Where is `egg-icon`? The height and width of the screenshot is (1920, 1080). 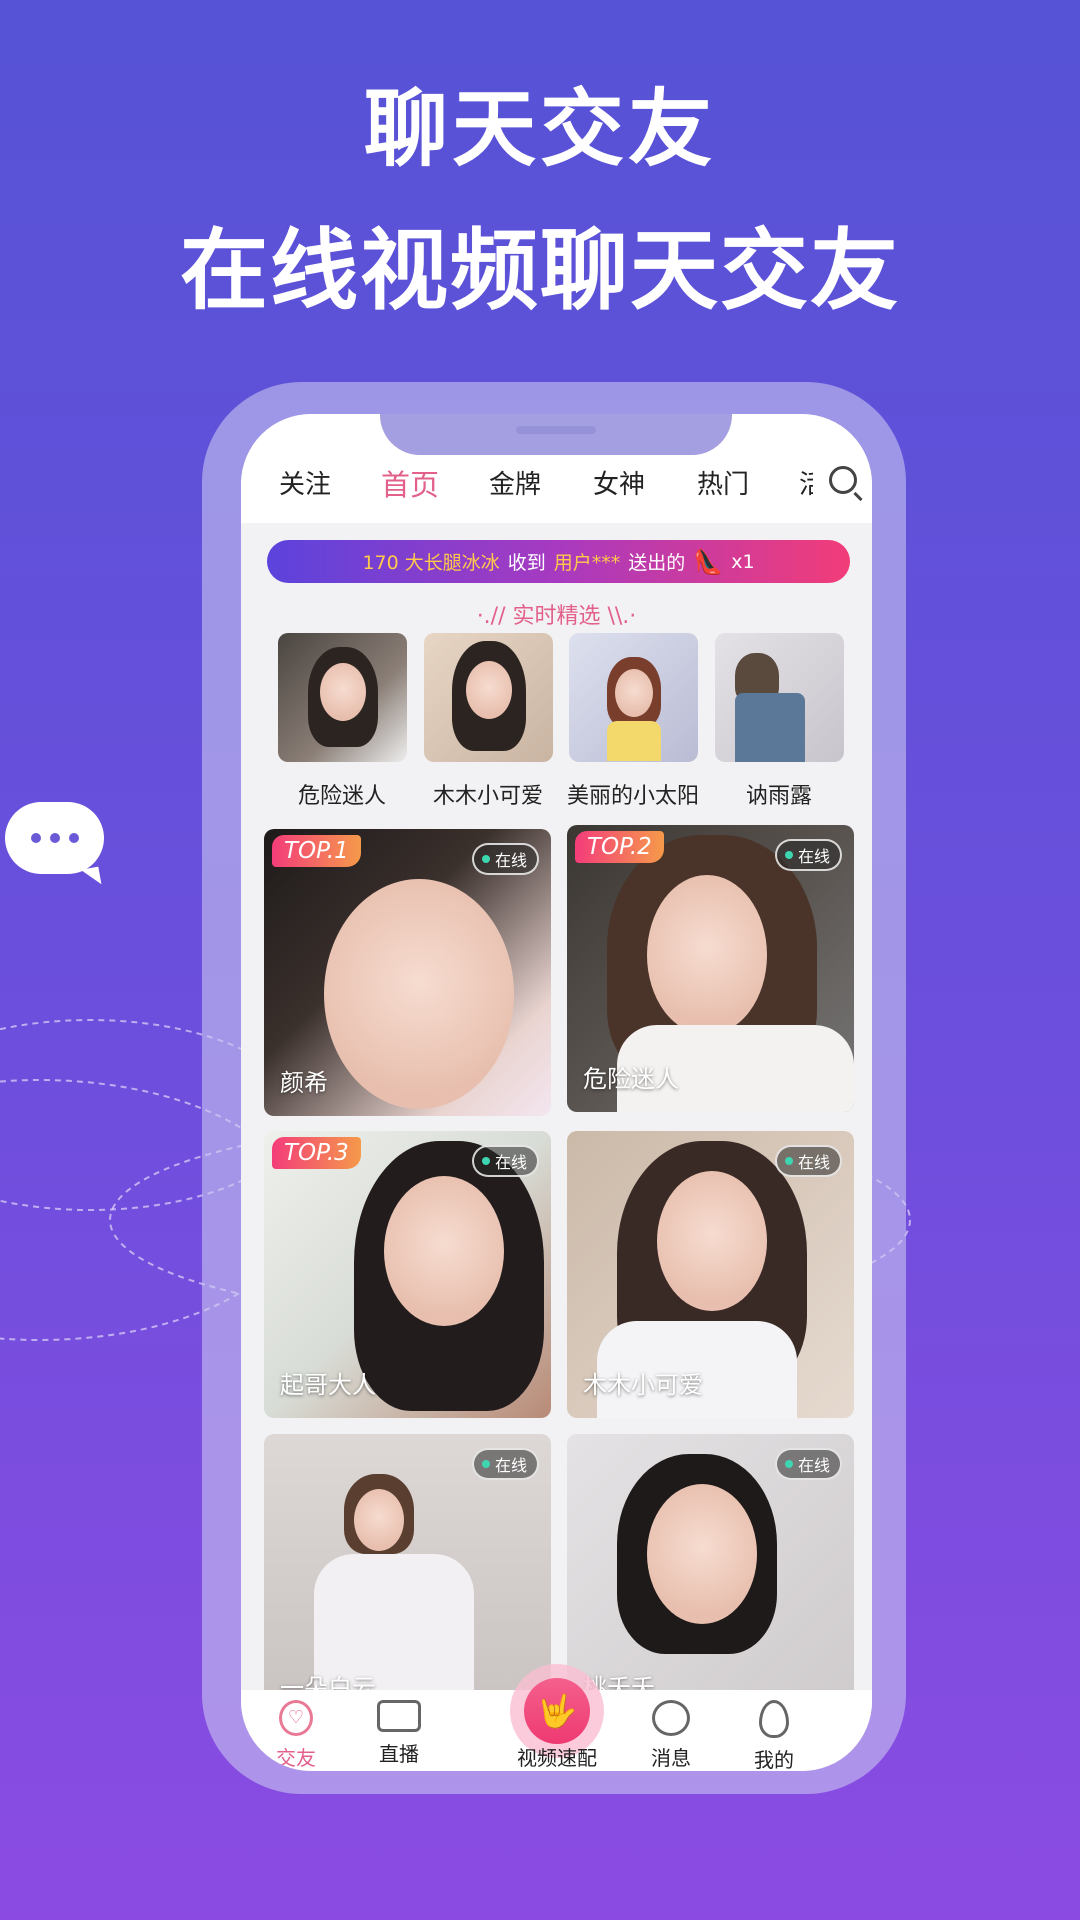 egg-icon is located at coordinates (774, 1719).